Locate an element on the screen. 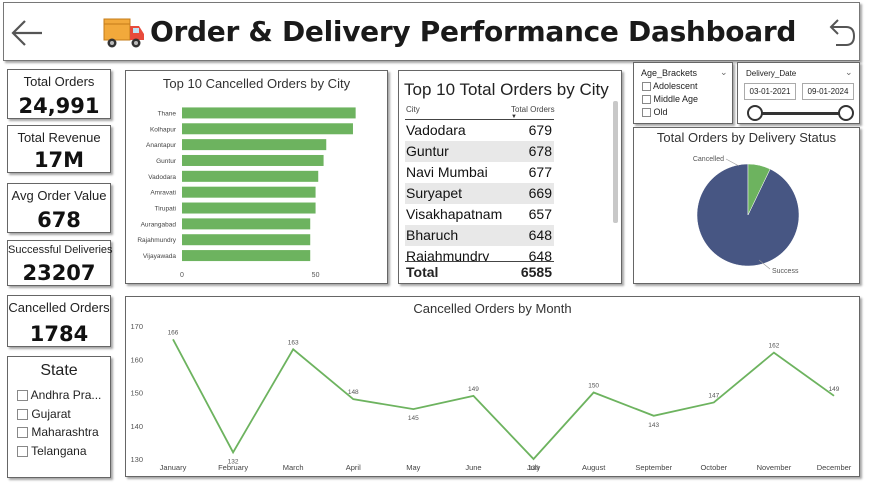 The width and height of the screenshot is (869, 486). kpi-total-revenue: Total Revenue 17M is located at coordinates (59, 149).